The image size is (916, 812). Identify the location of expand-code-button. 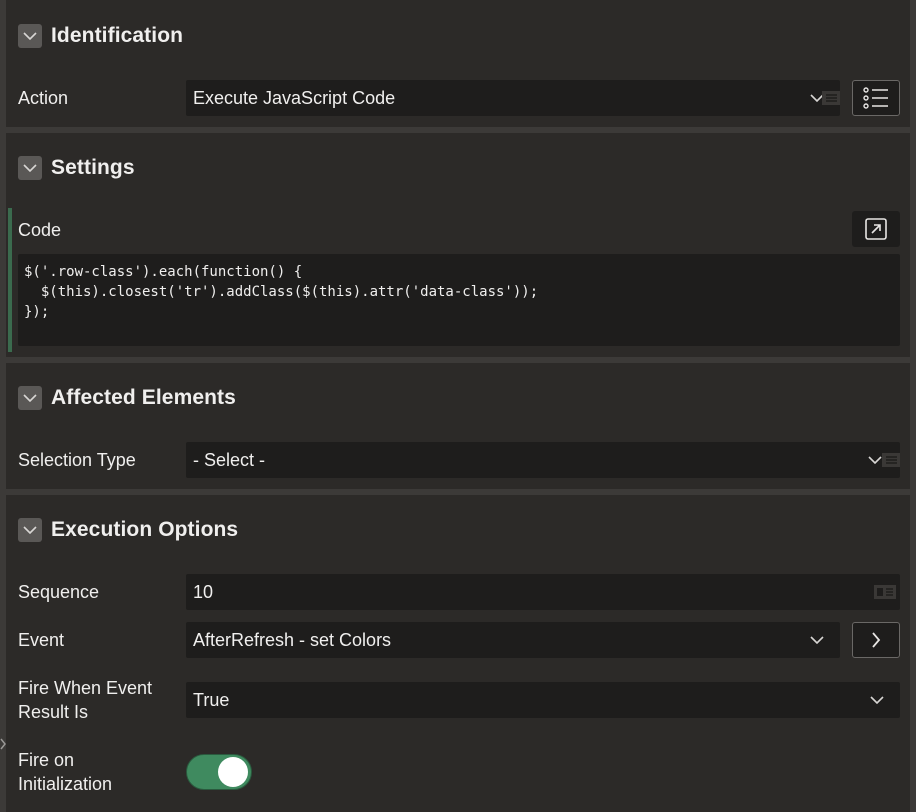
(876, 229).